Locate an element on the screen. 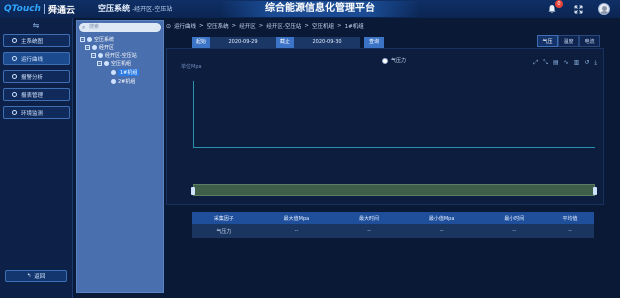 This screenshot has width=620, height=298. table-header-row: 采集因子 最大值Mpa 最大时间 最小值Mpa 最小时间 平均值 is located at coordinates (393, 218).